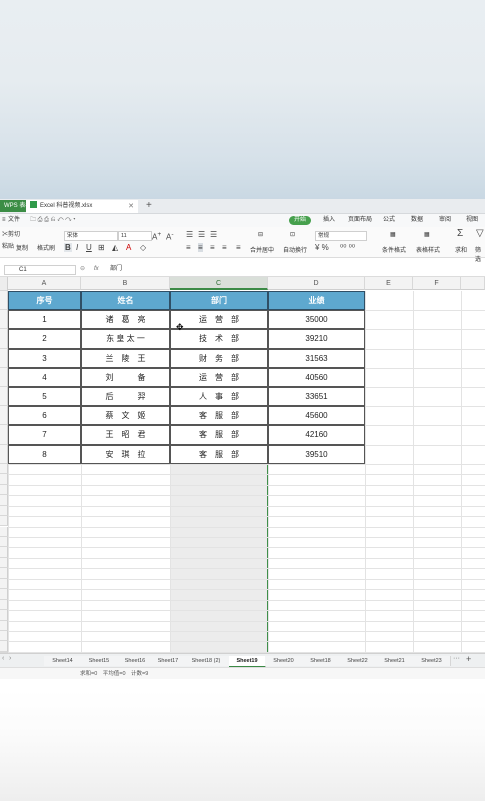 This screenshot has width=485, height=801. What do you see at coordinates (329, 220) in the screenshot?
I see `menu-insert: 插入` at bounding box center [329, 220].